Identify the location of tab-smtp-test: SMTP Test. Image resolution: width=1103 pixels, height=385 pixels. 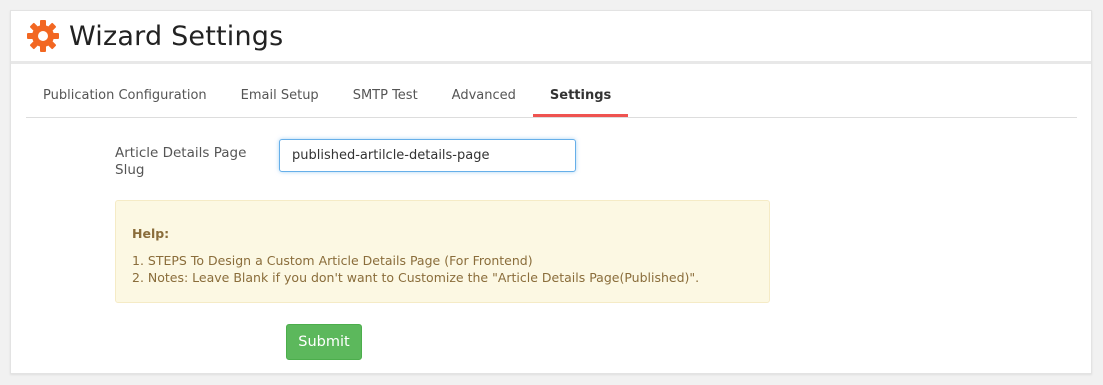
(385, 99).